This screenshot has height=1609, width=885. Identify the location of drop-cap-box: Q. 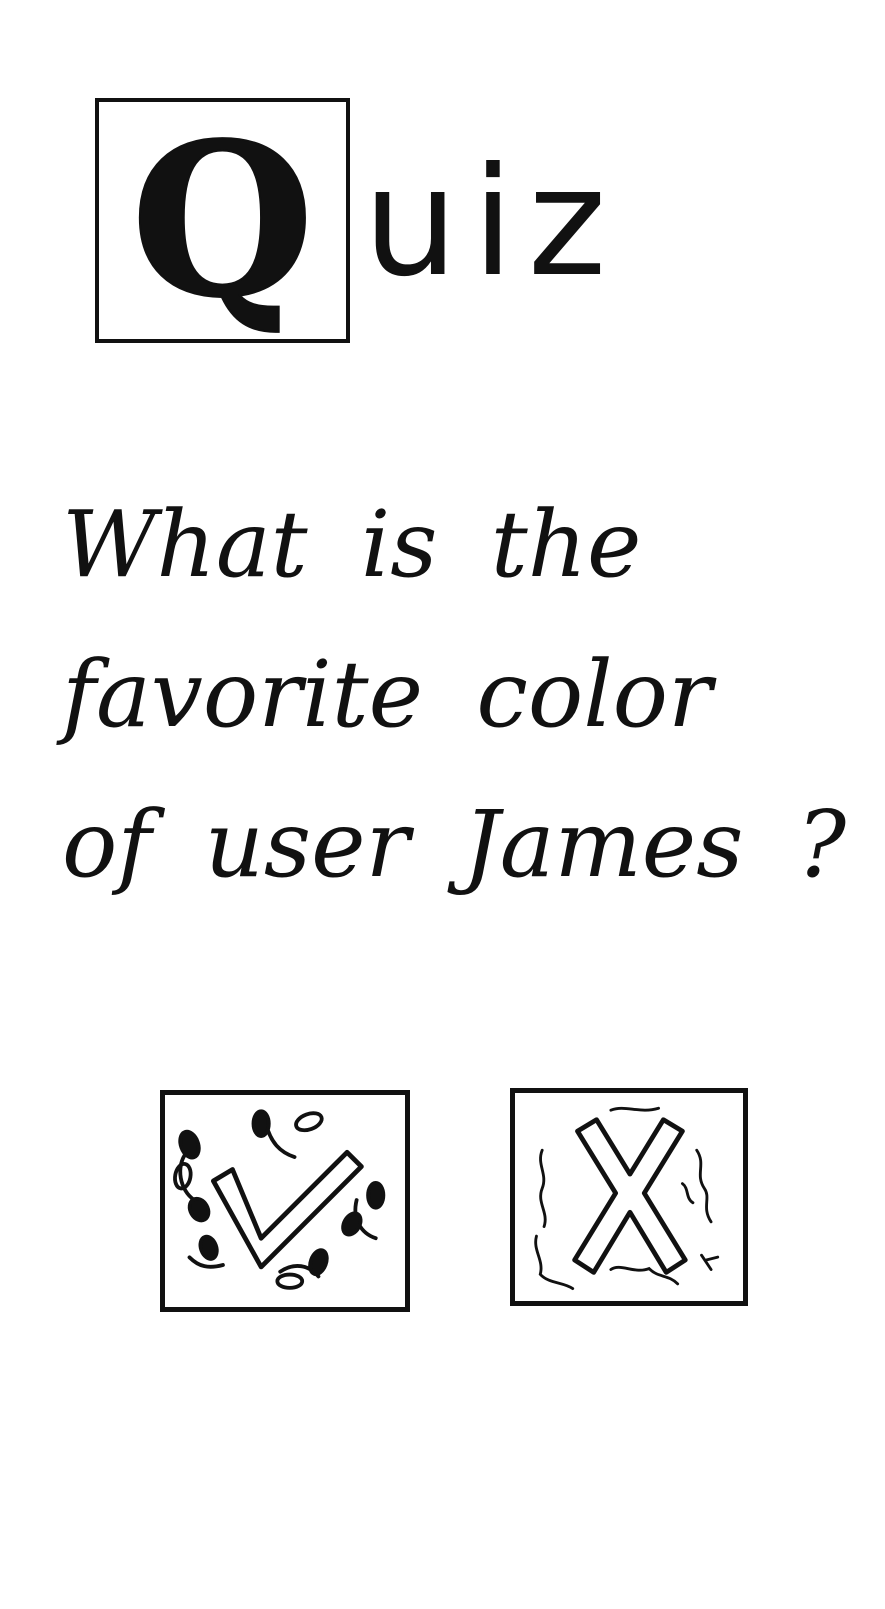
(222, 220).